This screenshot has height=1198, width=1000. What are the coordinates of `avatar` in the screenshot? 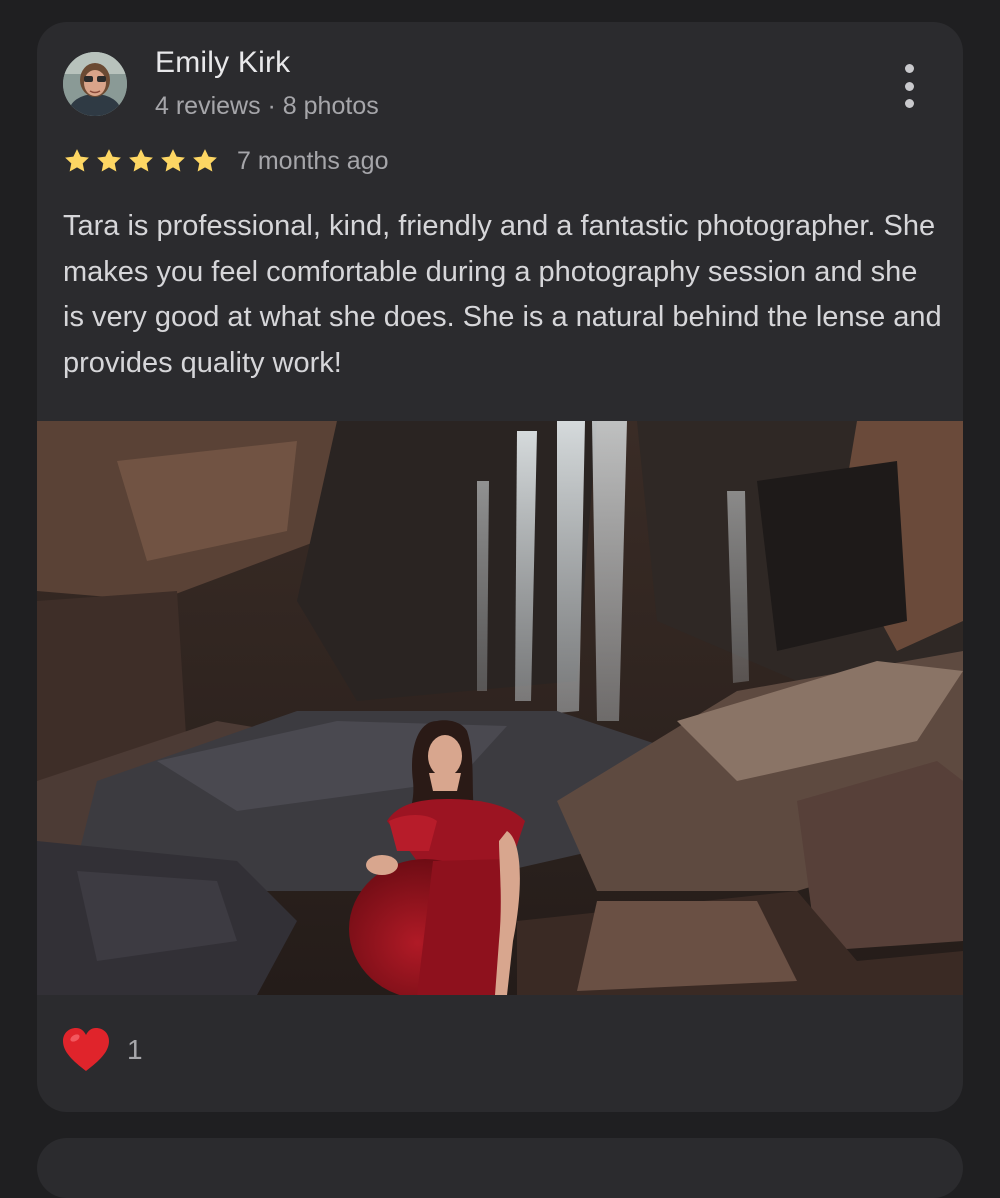 It's located at (95, 84).